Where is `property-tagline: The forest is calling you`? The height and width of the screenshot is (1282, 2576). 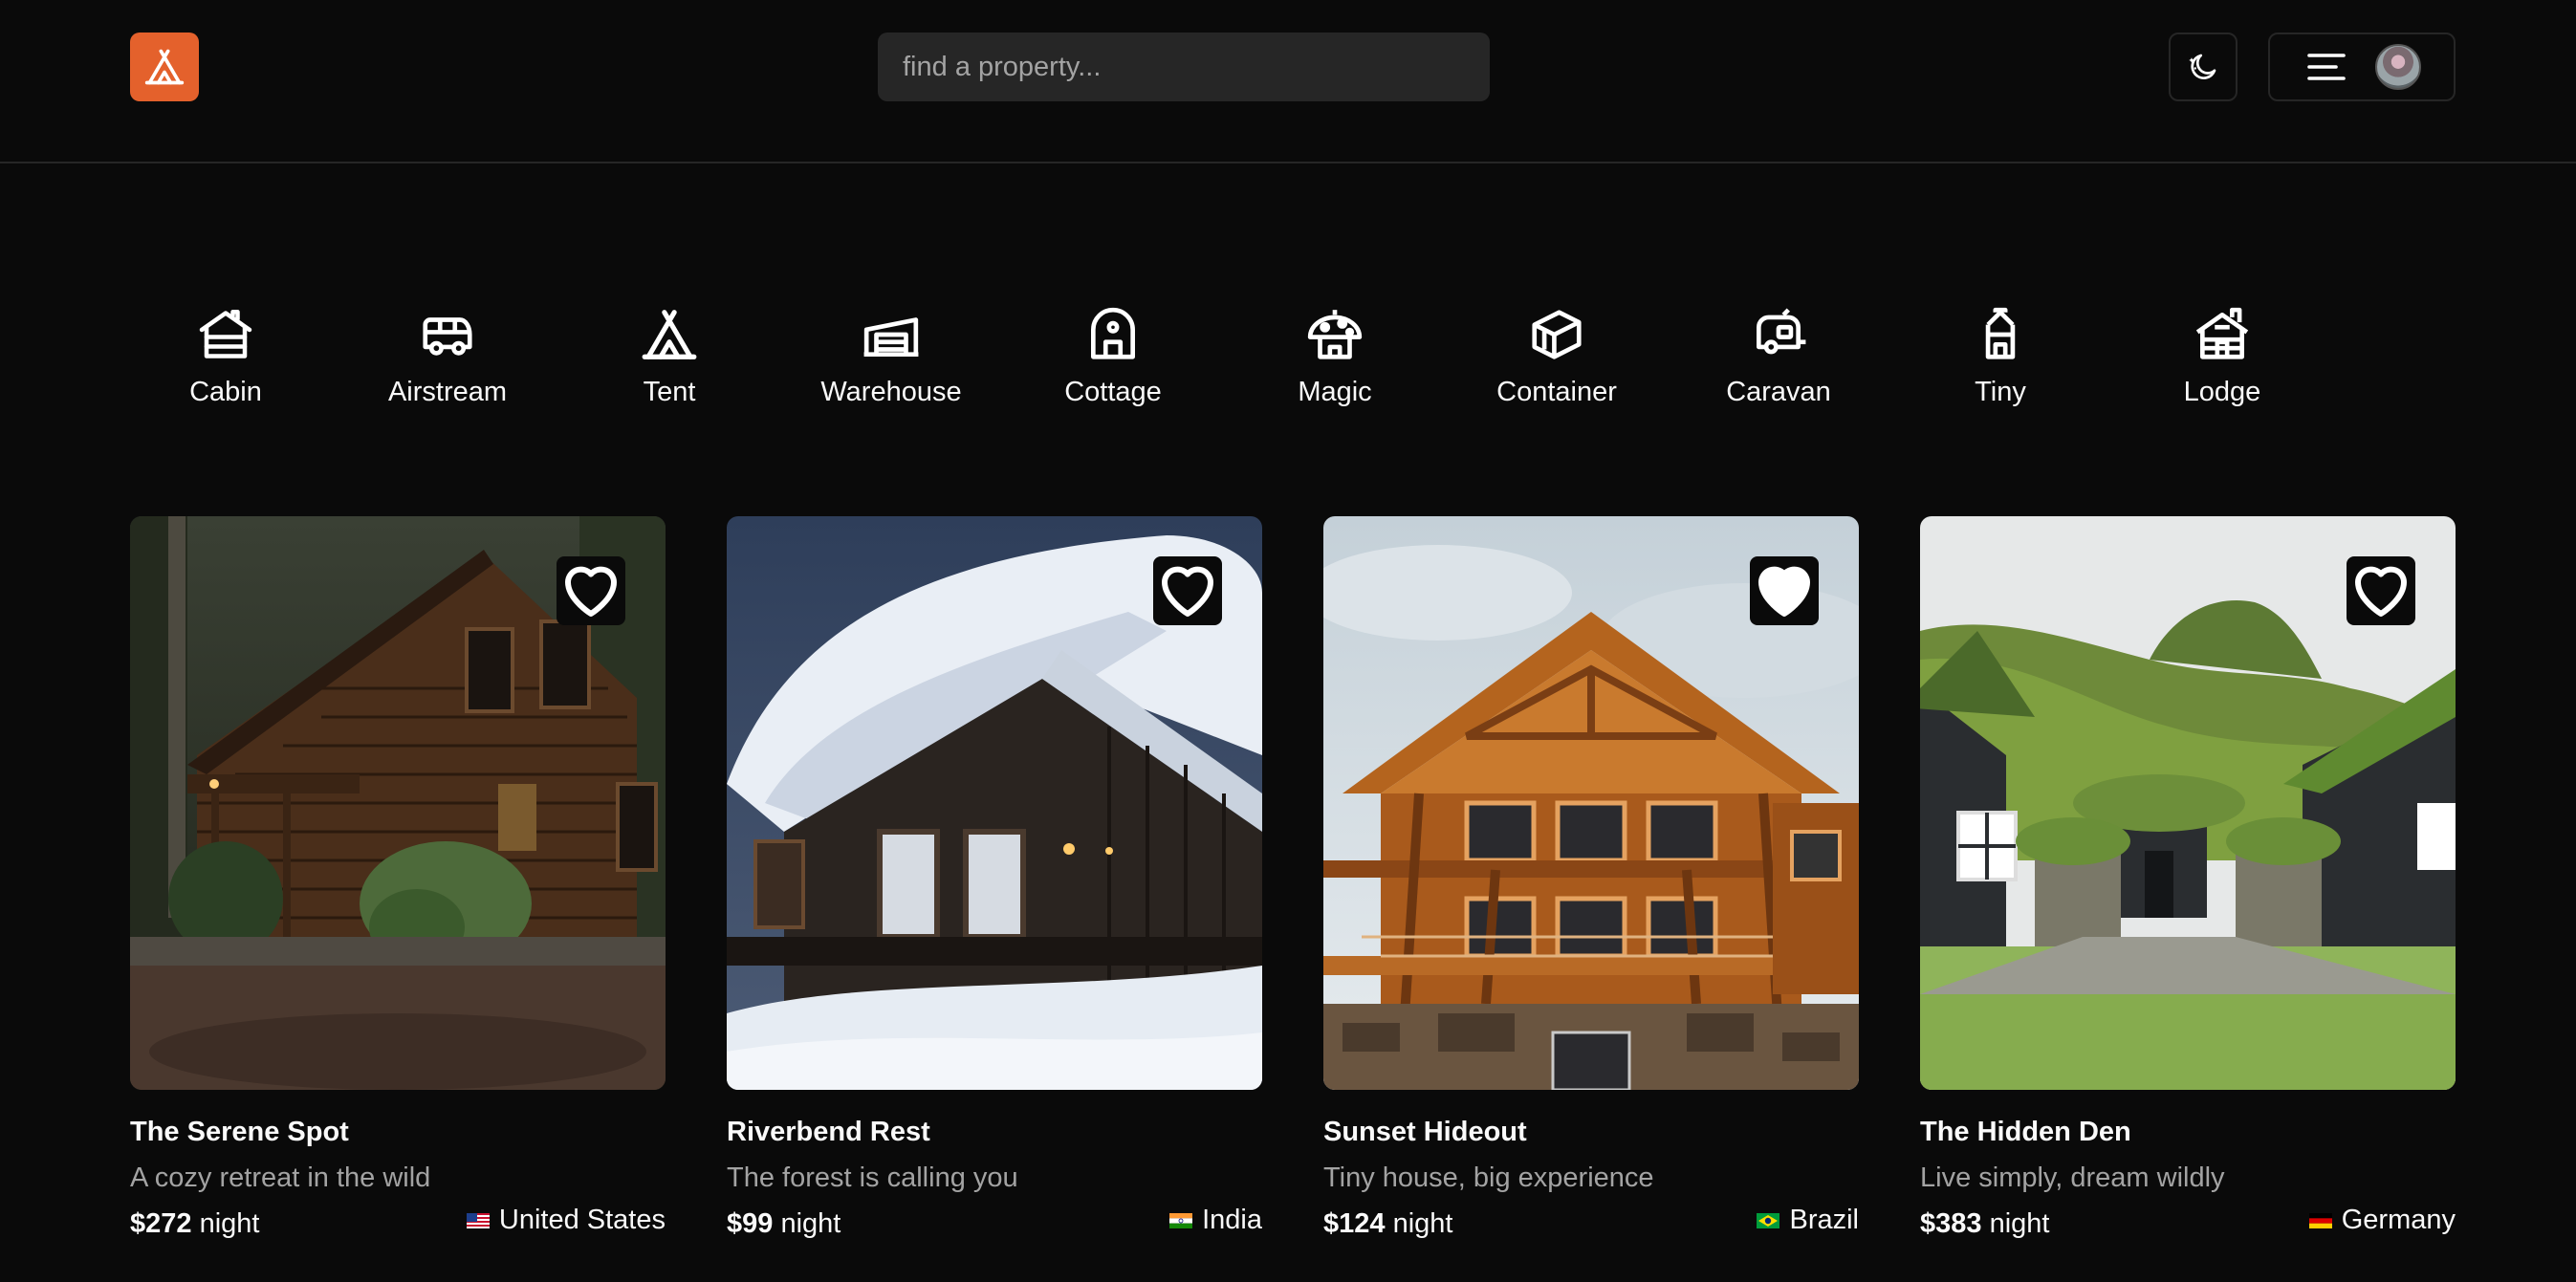 property-tagline: The forest is calling you is located at coordinates (872, 1177).